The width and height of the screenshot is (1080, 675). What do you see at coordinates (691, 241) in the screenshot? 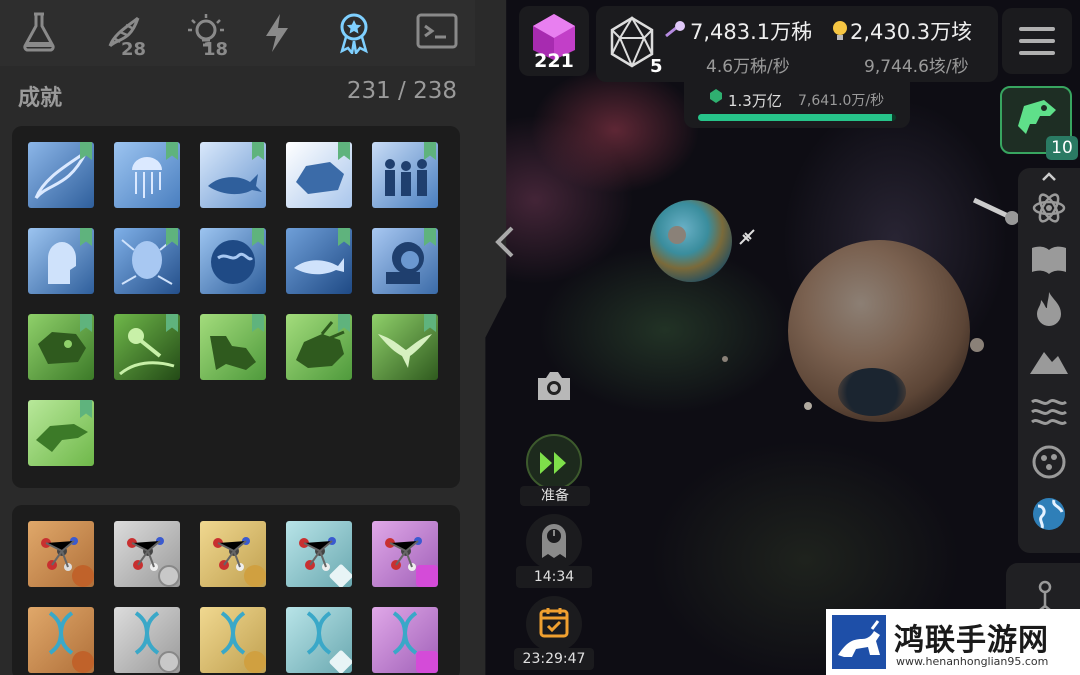
I see `planet-earth` at bounding box center [691, 241].